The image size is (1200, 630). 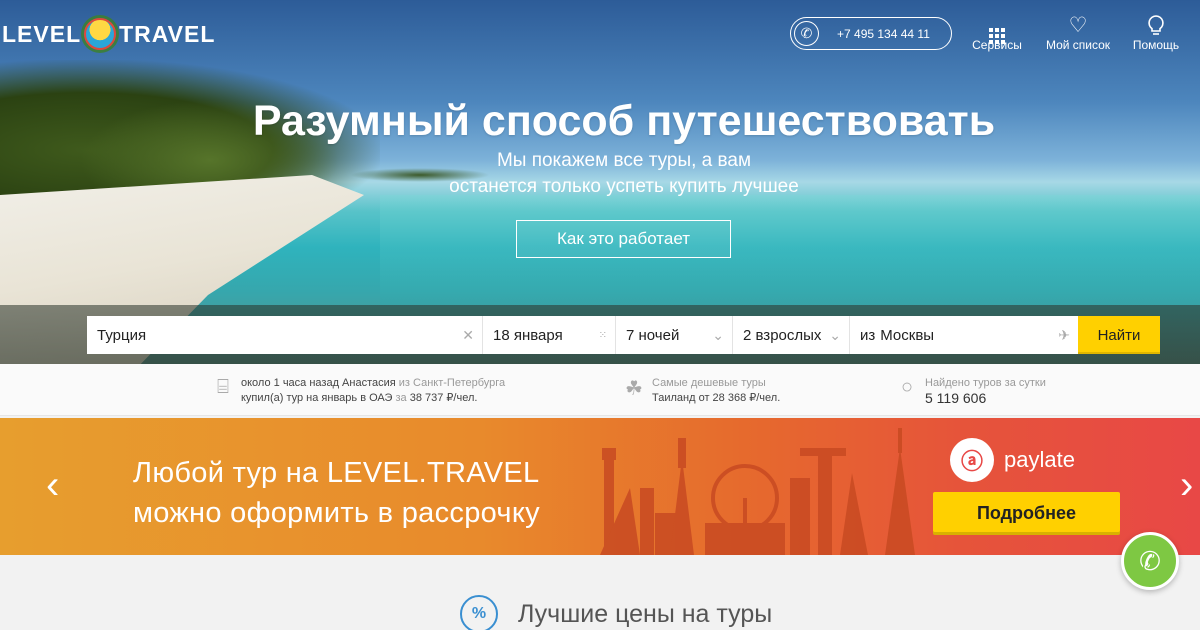 What do you see at coordinates (1026, 513) in the screenshot?
I see `more-info-button: Подробнее` at bounding box center [1026, 513].